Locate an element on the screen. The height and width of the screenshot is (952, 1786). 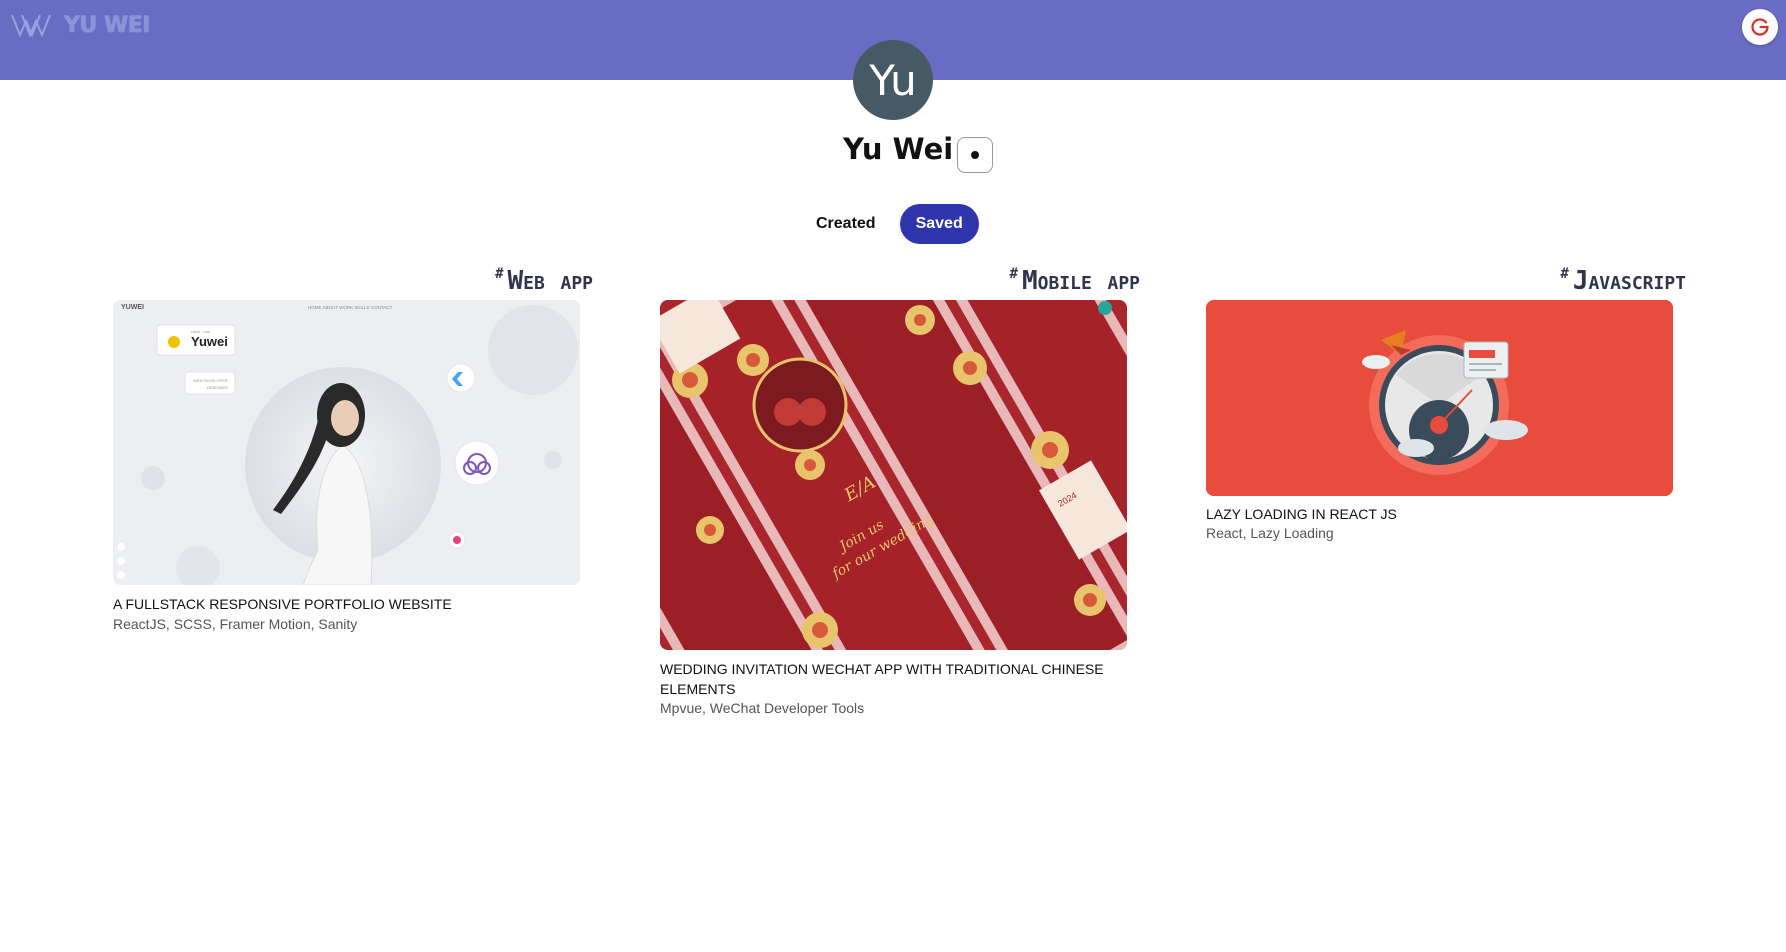
svg-text: YUWEI is located at coordinates (132, 307).